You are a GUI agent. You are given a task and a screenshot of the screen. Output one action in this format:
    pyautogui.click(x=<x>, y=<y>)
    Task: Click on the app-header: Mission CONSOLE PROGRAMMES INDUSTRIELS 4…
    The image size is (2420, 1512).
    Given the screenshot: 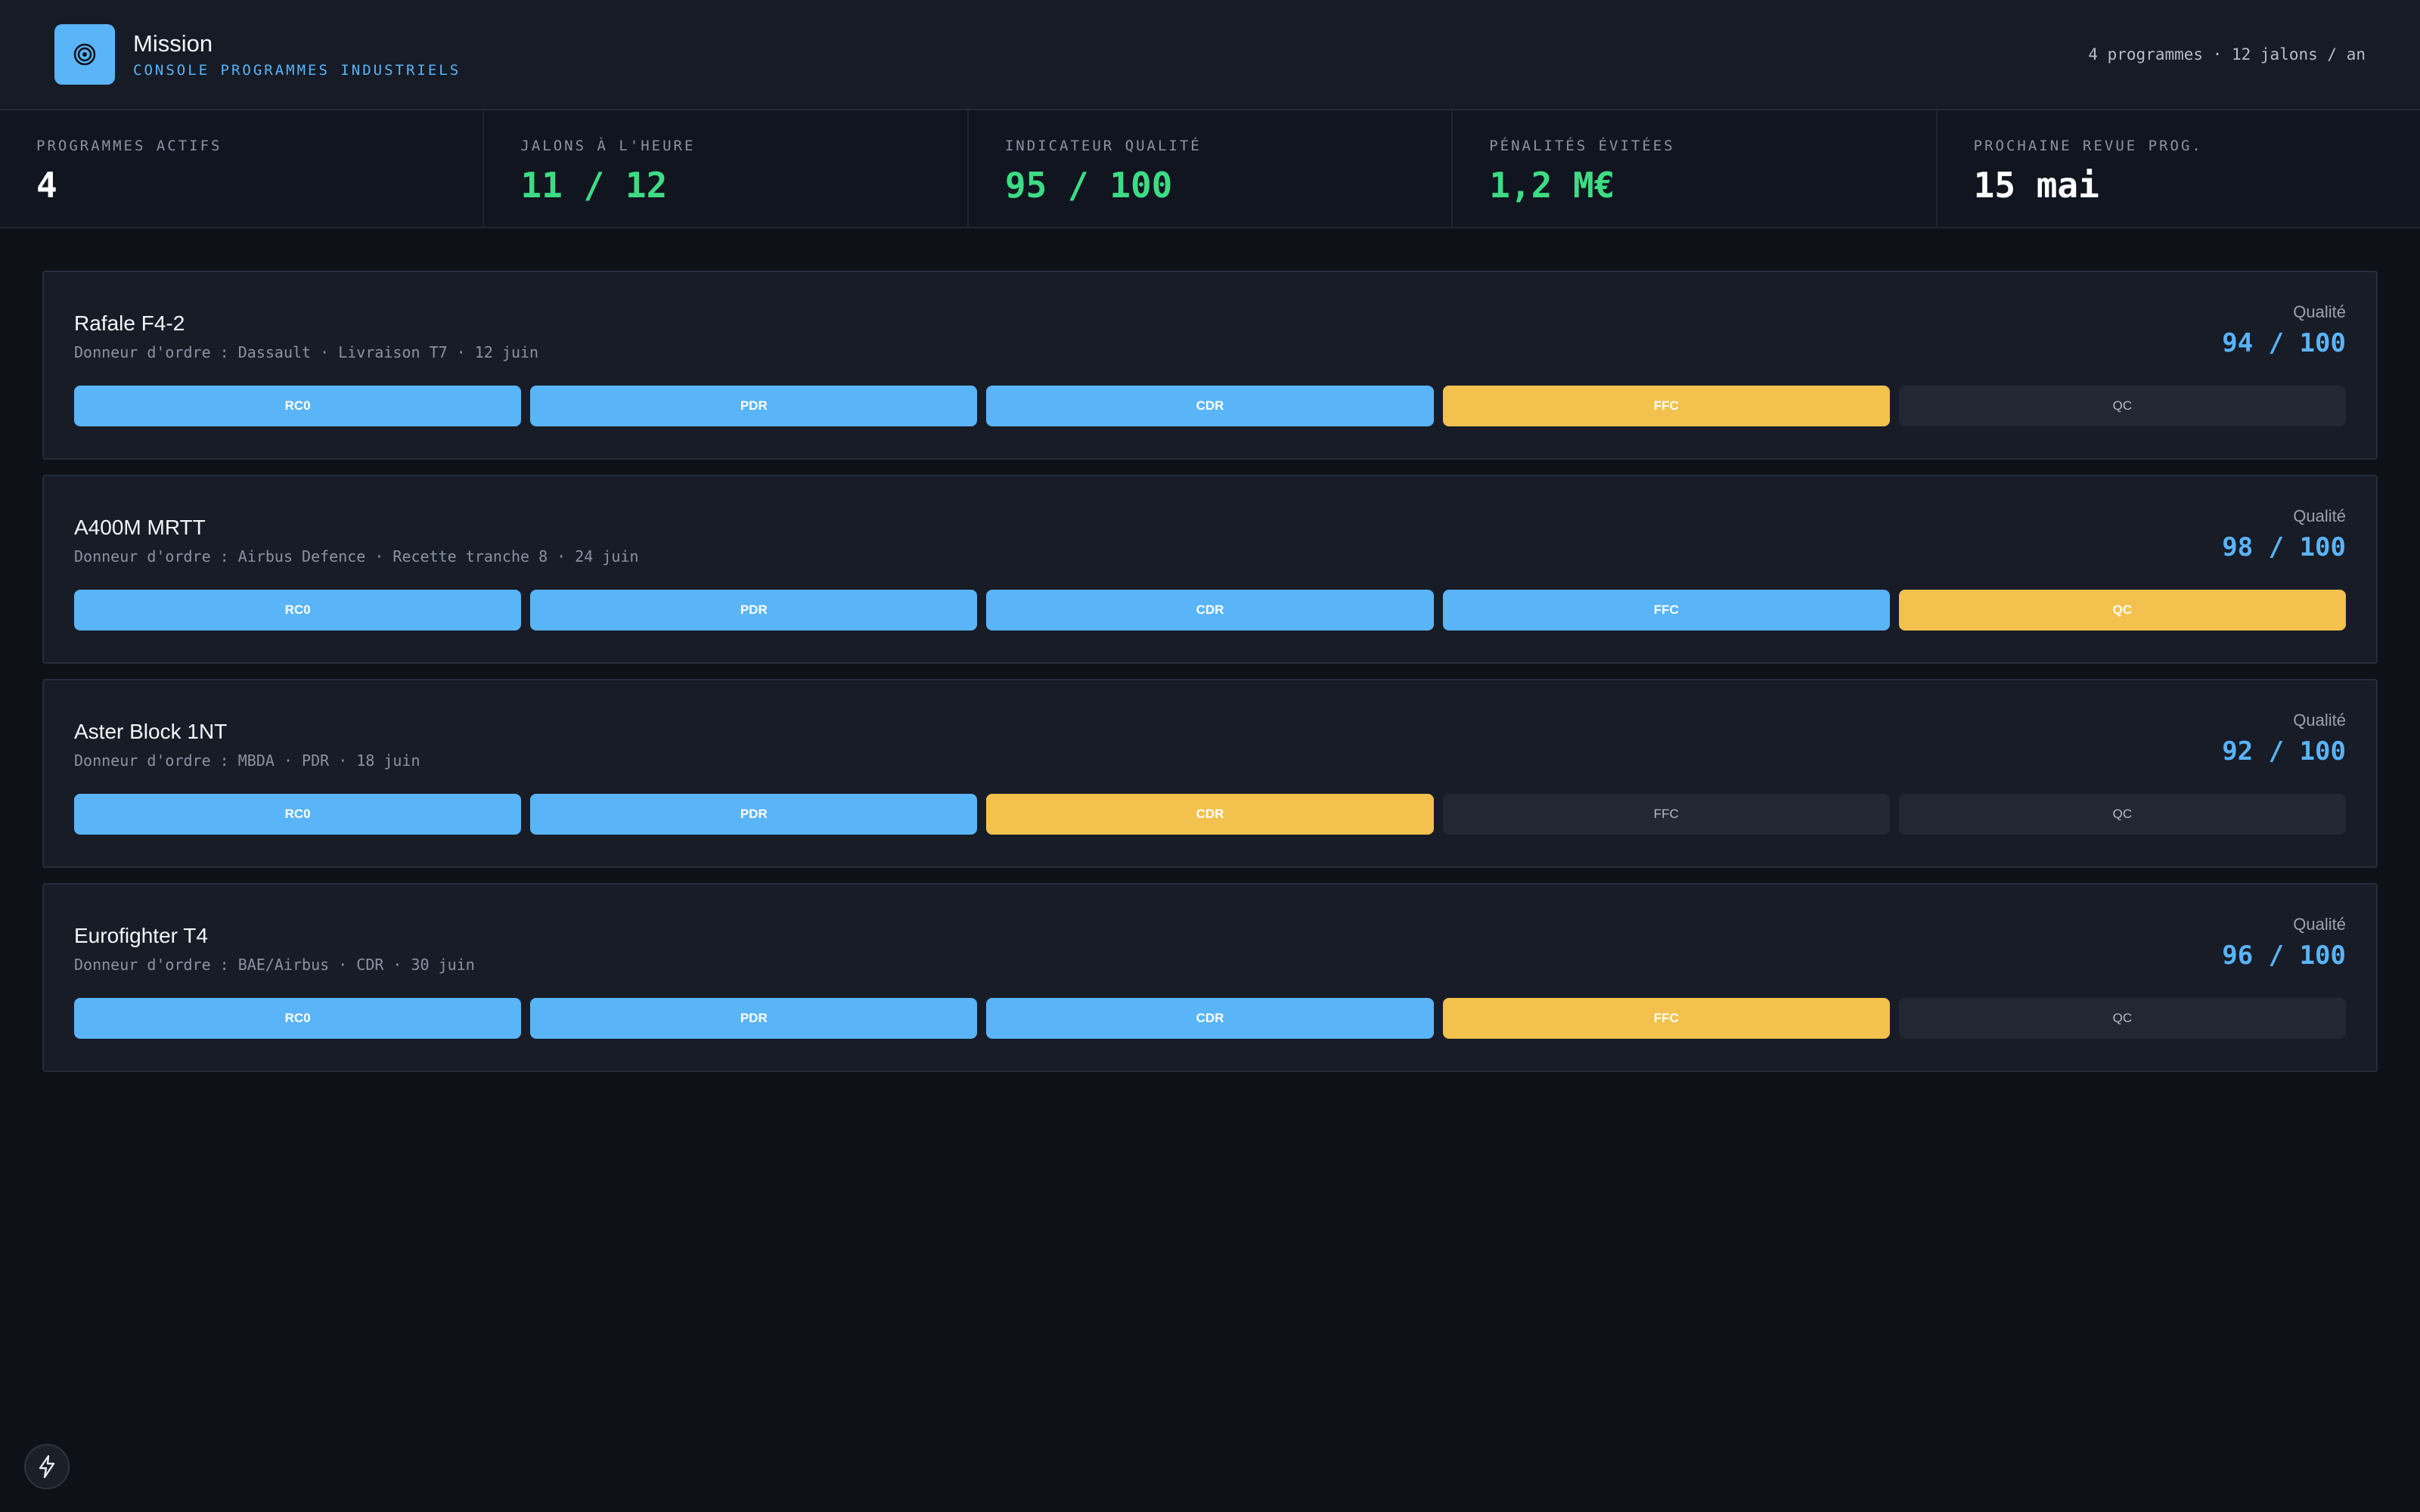 What is the action you would take?
    pyautogui.click(x=1210, y=55)
    